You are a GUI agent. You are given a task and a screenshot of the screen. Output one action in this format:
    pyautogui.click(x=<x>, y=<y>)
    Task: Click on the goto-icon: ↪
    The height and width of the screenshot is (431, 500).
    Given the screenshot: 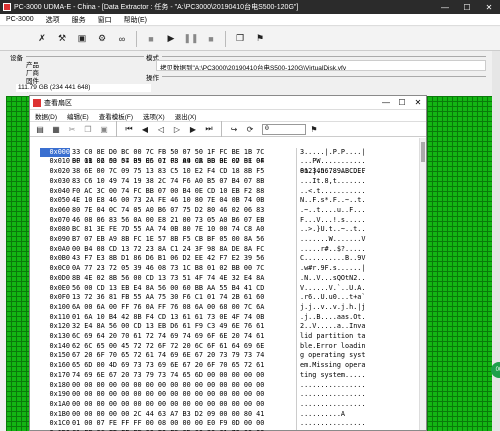 What is the action you would take?
    pyautogui.click(x=234, y=129)
    